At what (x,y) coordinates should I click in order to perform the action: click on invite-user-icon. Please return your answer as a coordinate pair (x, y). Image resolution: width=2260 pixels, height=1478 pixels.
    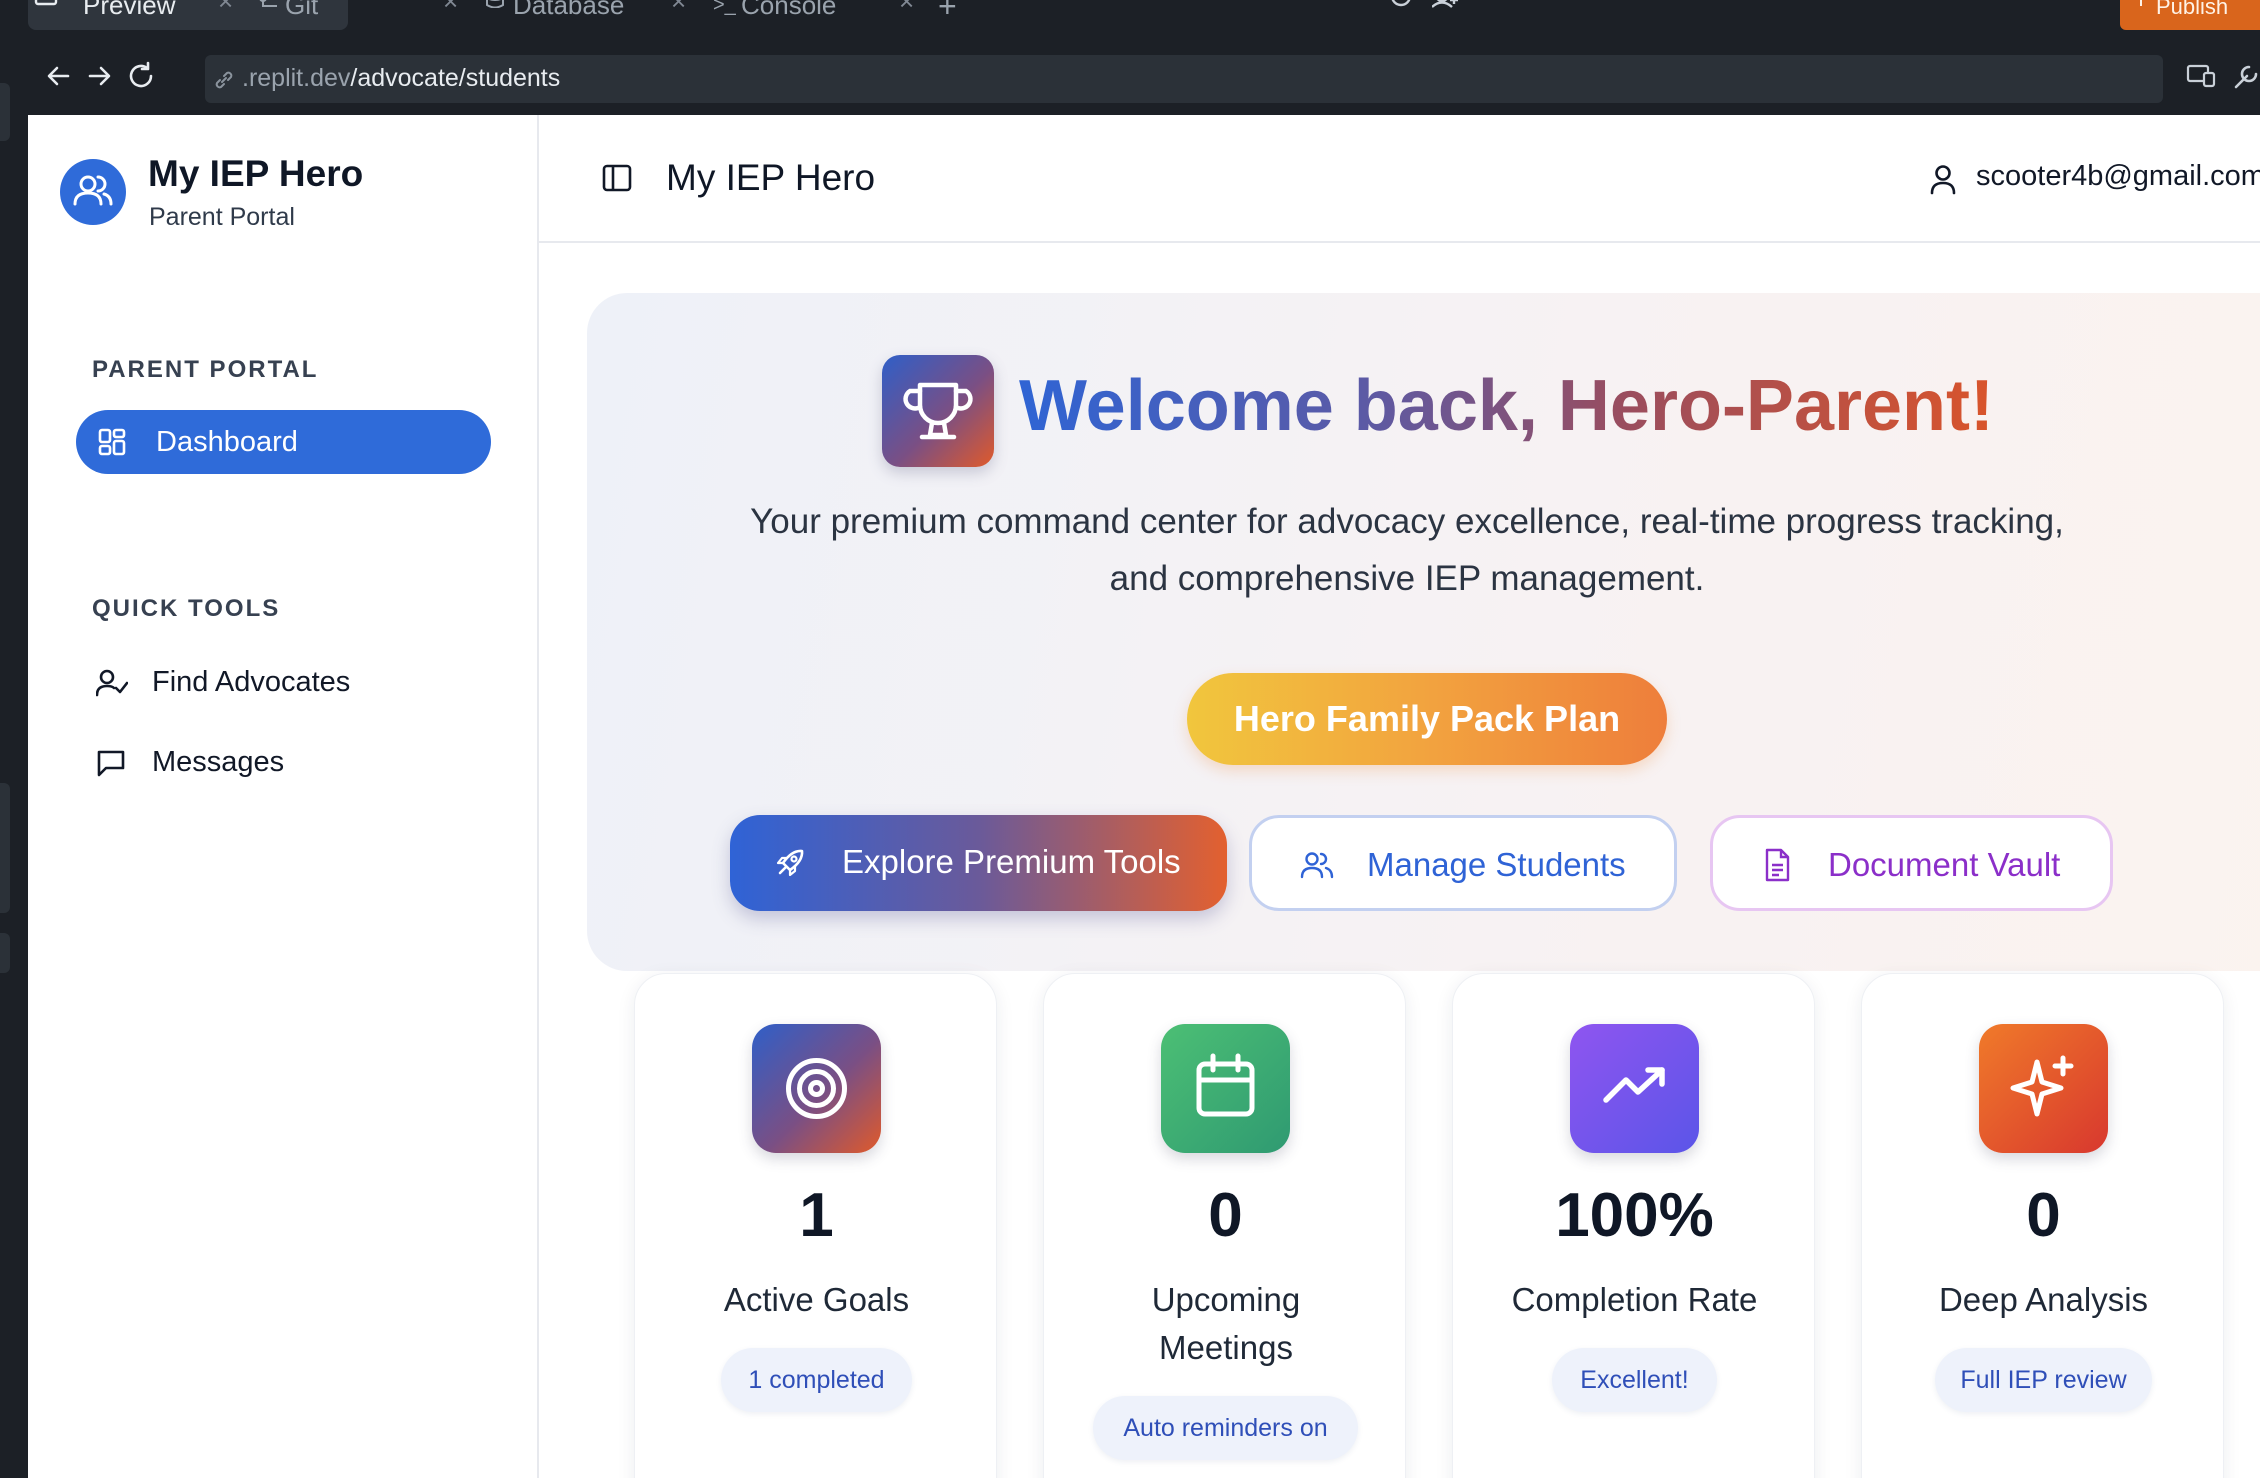
    Looking at the image, I should click on (1446, 4).